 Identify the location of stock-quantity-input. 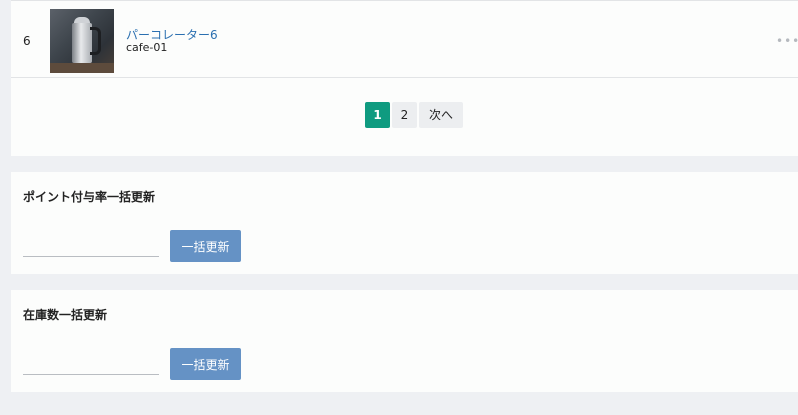
(91, 365).